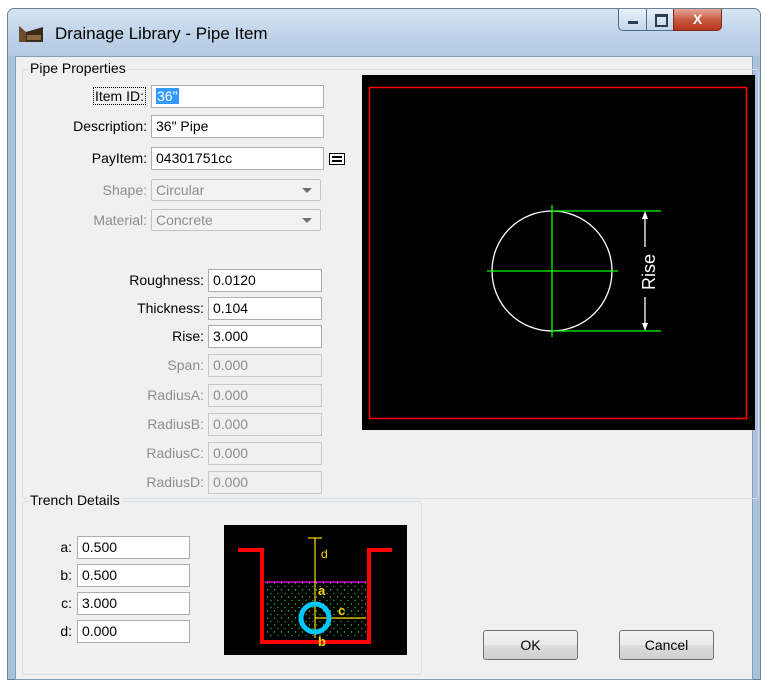  What do you see at coordinates (119, 158) in the screenshot?
I see `payitem-label: PayItem:` at bounding box center [119, 158].